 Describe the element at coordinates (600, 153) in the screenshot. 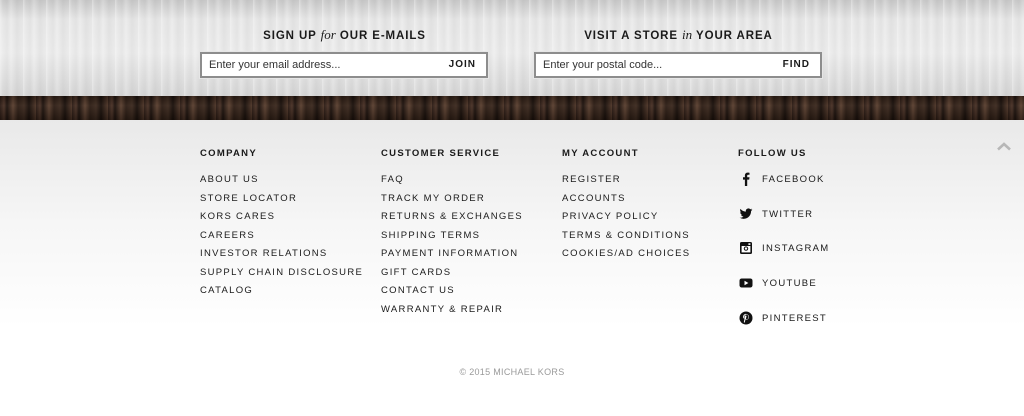

I see `my-account-heading: MY ACCOUNT` at that location.